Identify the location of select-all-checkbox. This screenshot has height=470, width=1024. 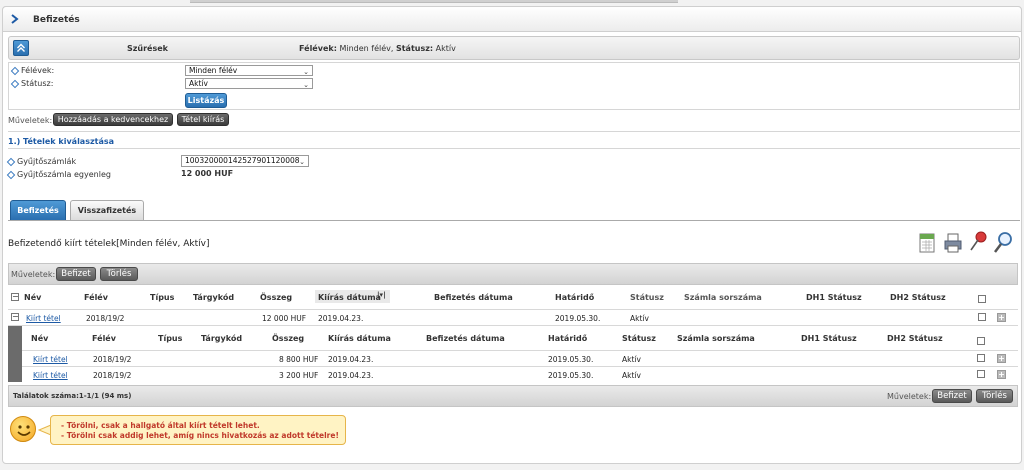
(982, 299).